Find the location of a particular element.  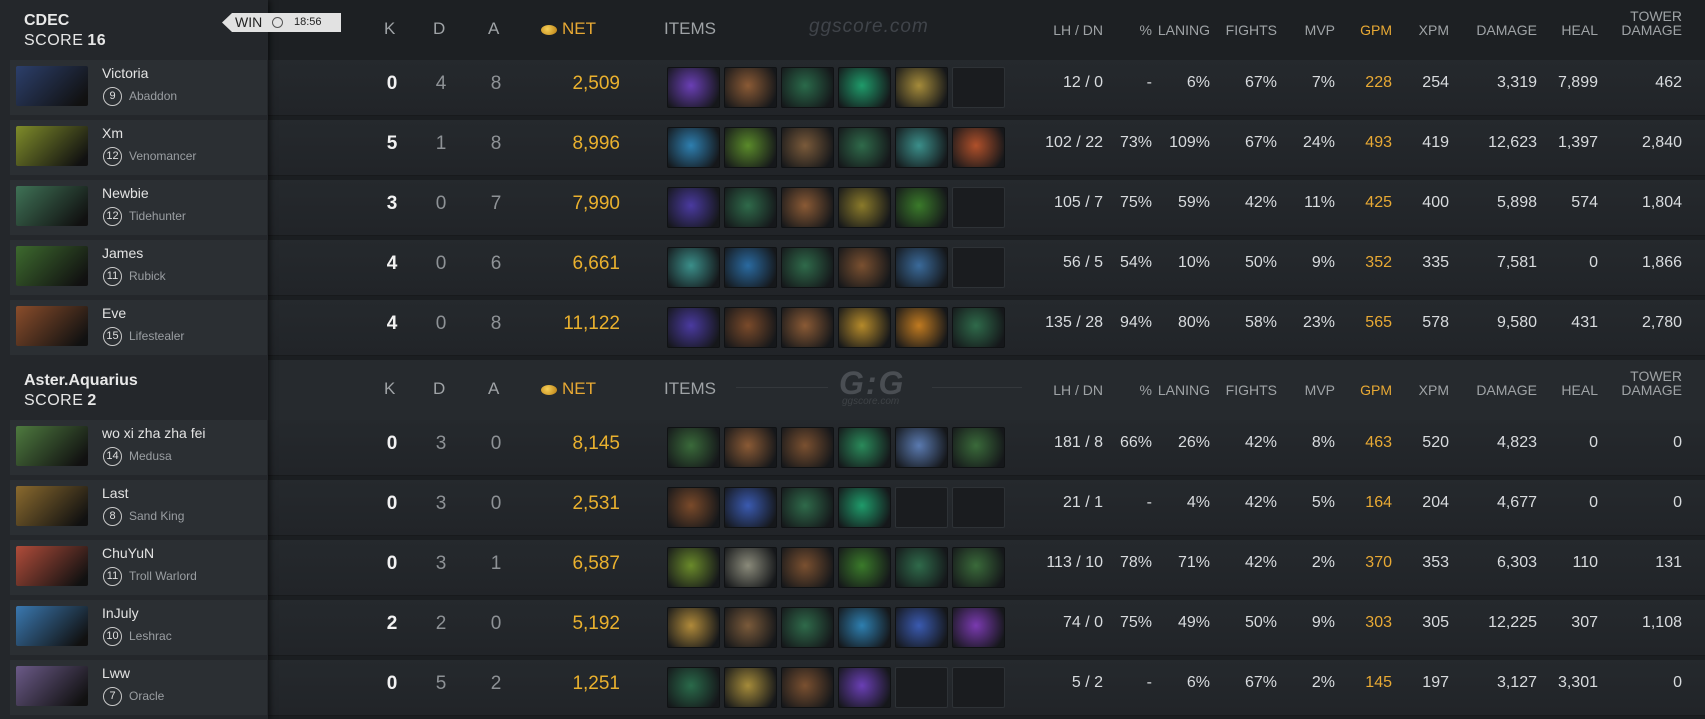

player-card: Victoria 9 Abaddon is located at coordinates (138, 87).